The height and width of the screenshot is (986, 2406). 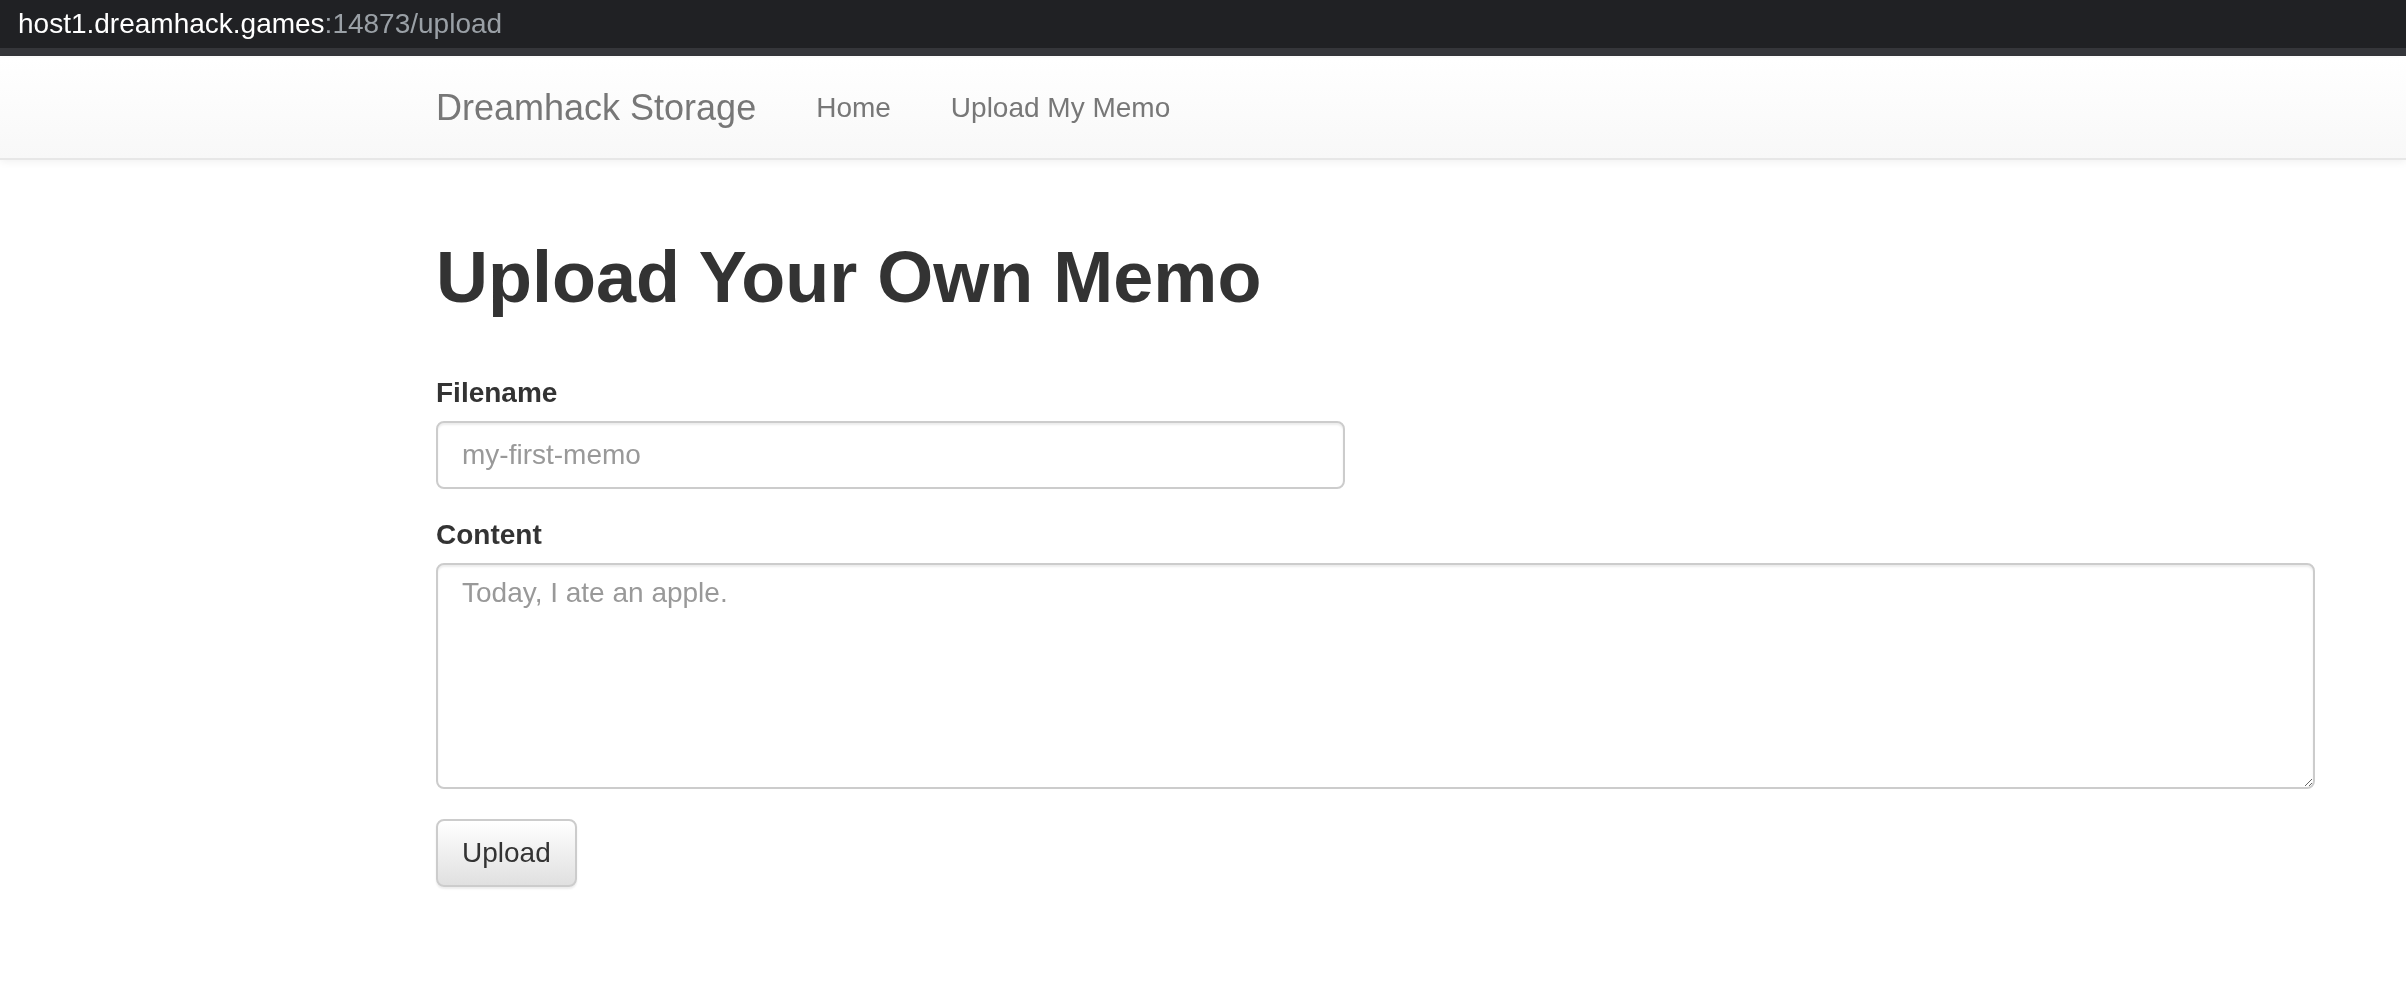 What do you see at coordinates (853, 108) in the screenshot?
I see `nav-link: Home` at bounding box center [853, 108].